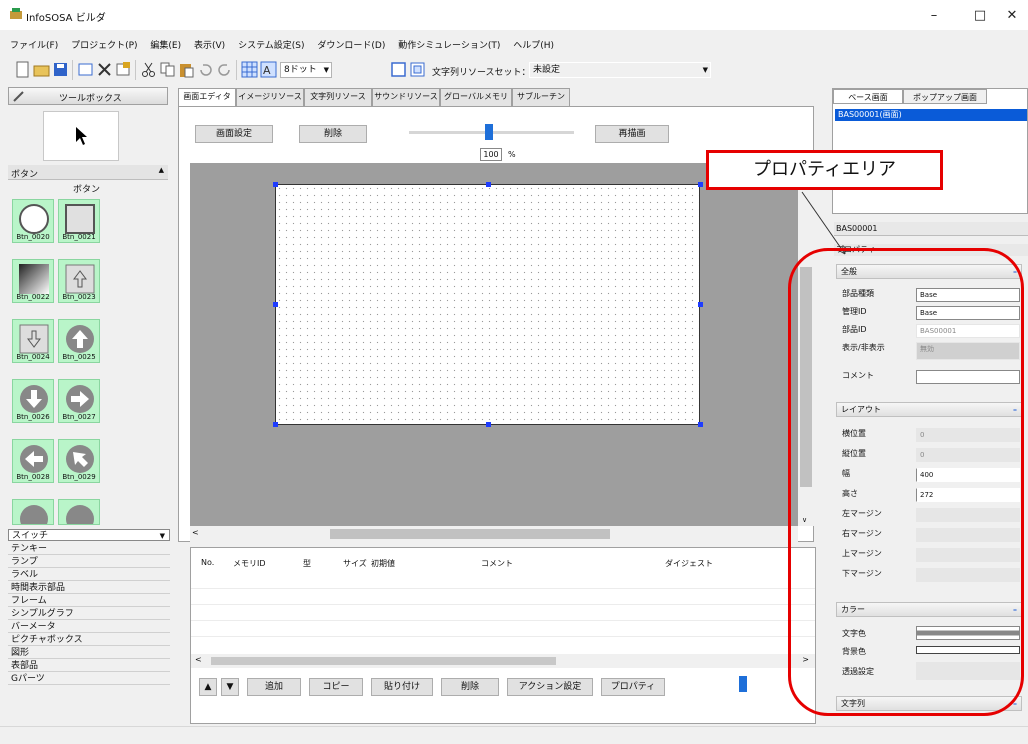  Describe the element at coordinates (351, 46) in the screenshot. I see `menu-download: ダウンロード(D)` at that location.